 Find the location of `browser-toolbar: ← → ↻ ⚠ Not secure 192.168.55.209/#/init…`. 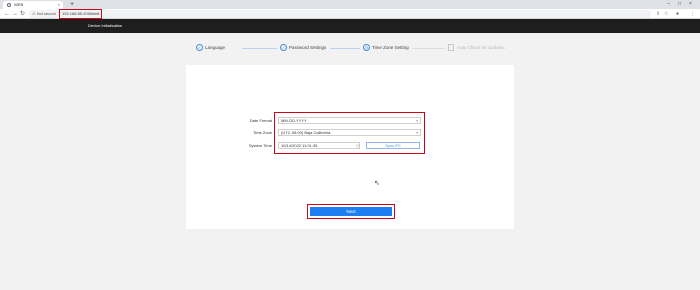

browser-toolbar: ← → ↻ ⚠ Not secure 192.168.55.209/#/init… is located at coordinates (350, 14).